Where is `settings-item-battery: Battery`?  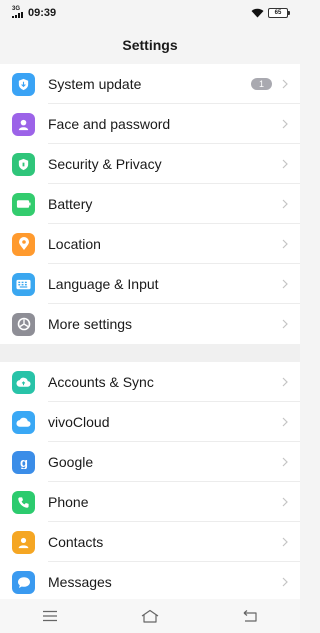 settings-item-battery: Battery is located at coordinates (150, 204).